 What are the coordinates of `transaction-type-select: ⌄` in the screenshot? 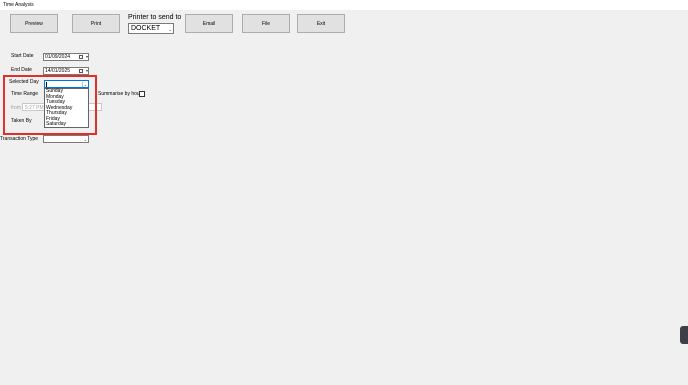 It's located at (66, 139).